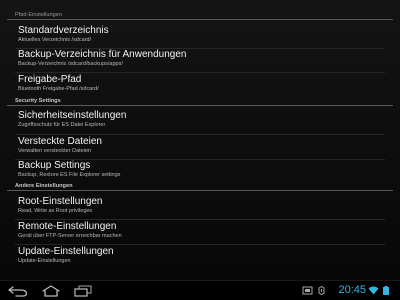  Describe the element at coordinates (44, 261) in the screenshot. I see `setting-summary: Update-Einstellungen` at that location.